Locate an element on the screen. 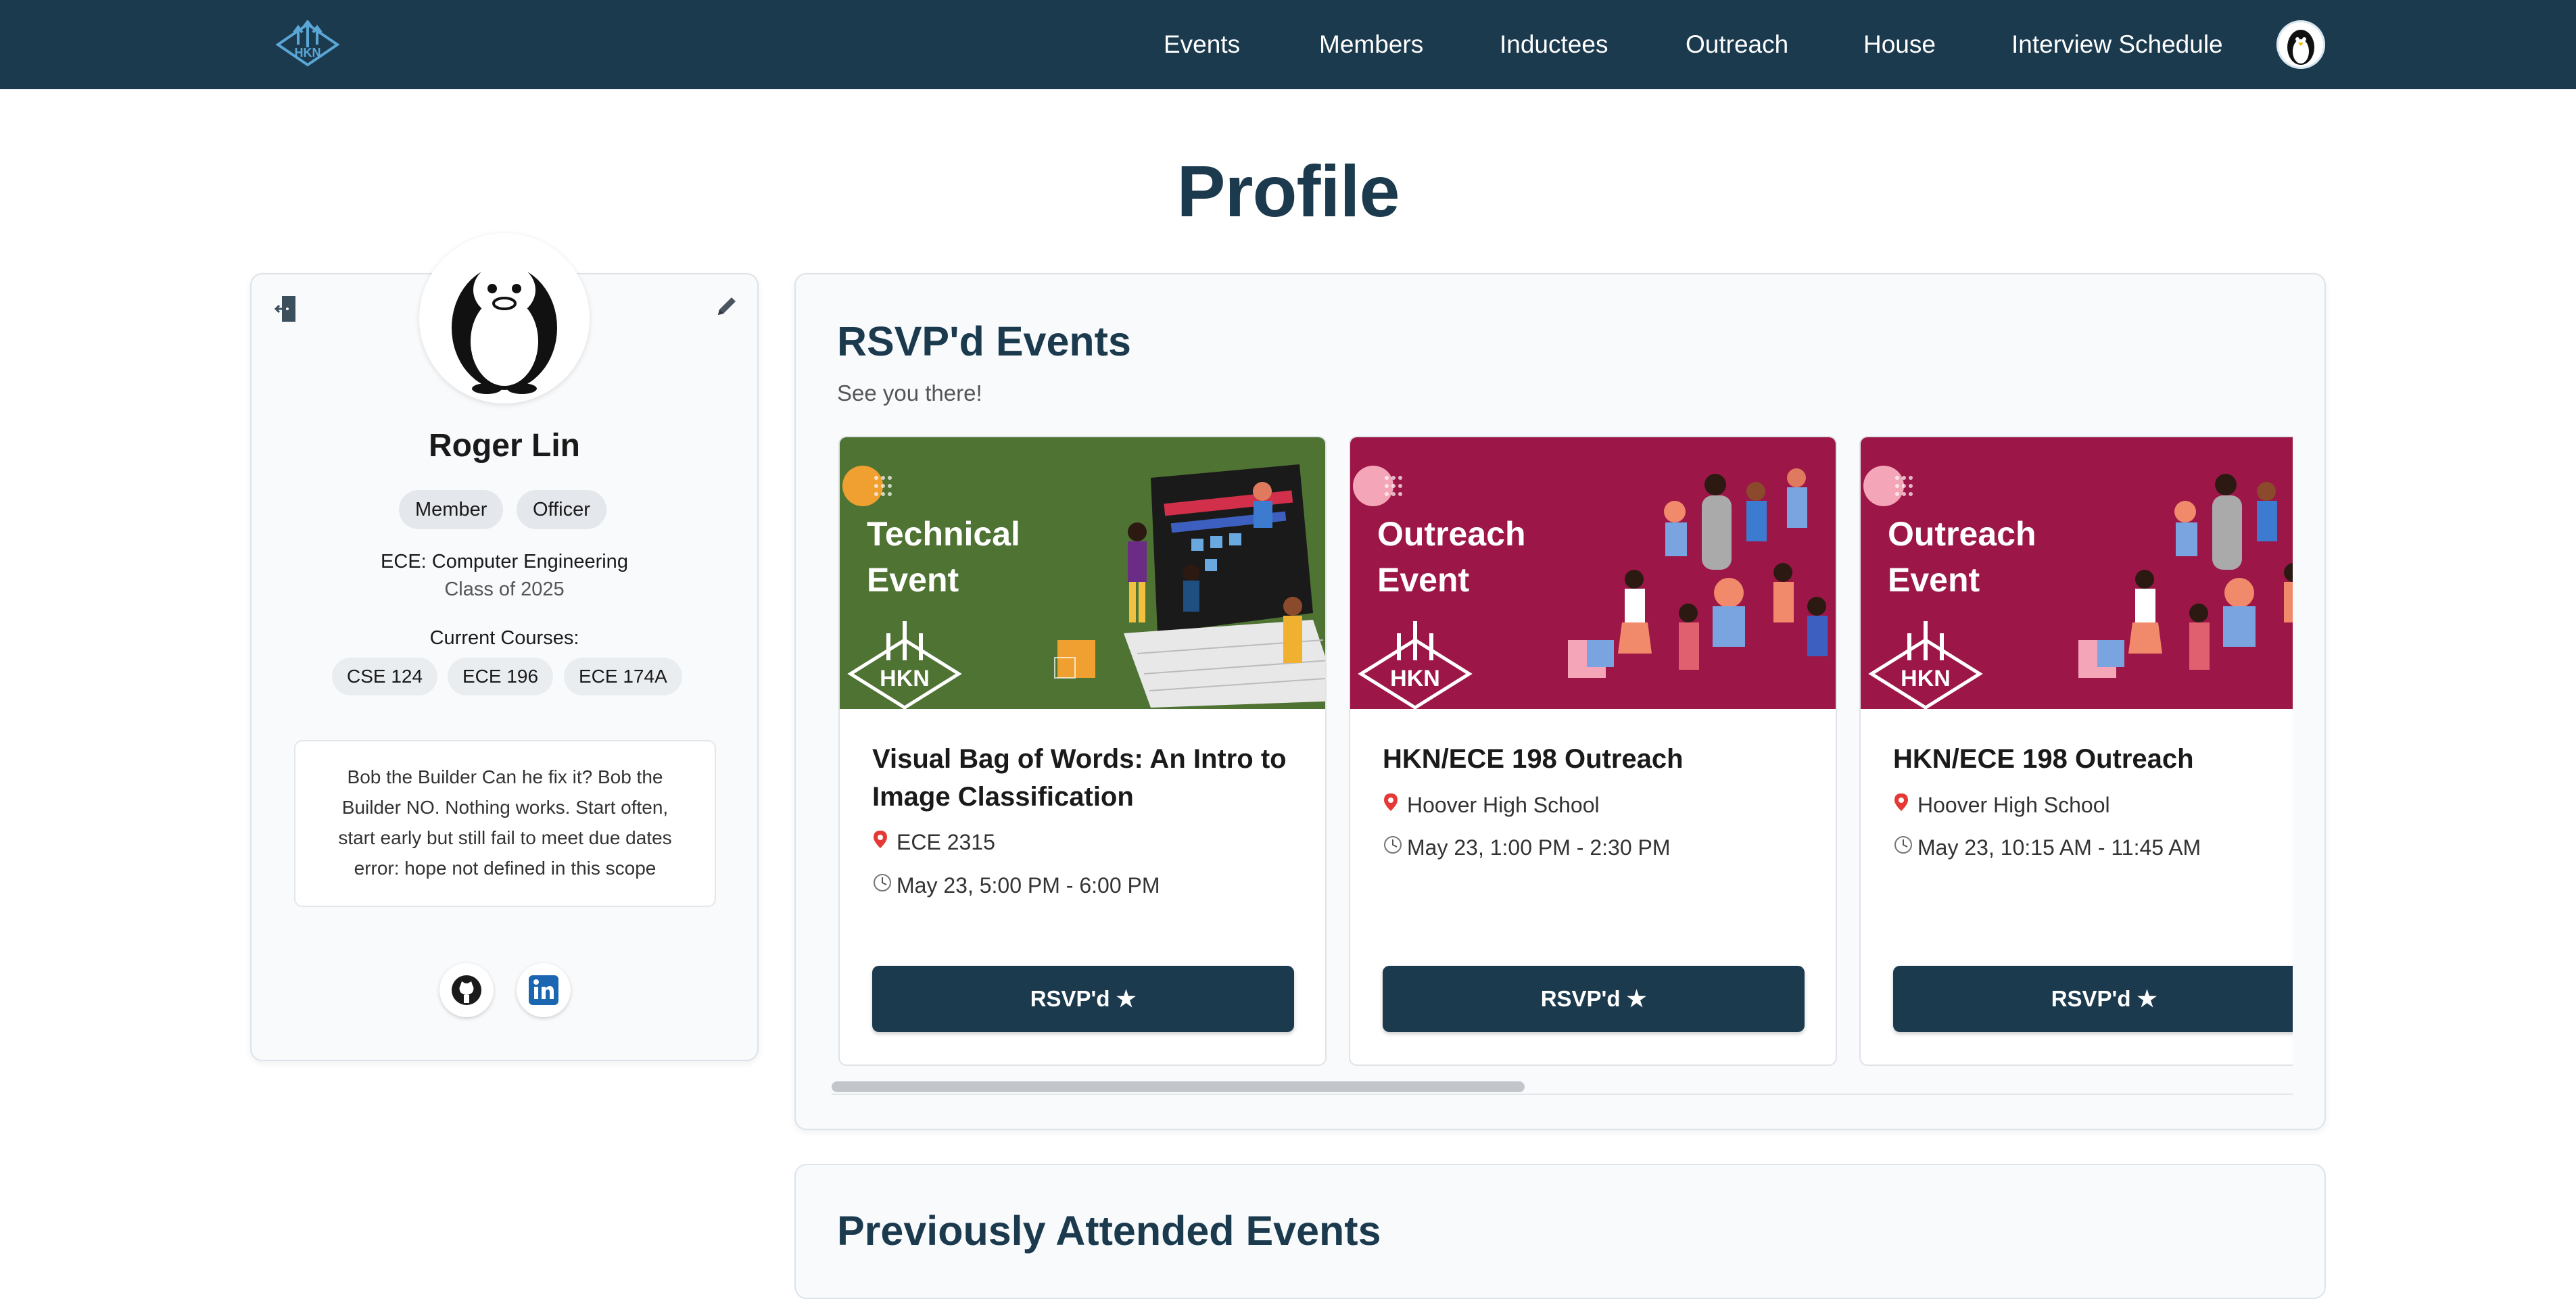 This screenshot has height=1299, width=2576. linkedin-button is located at coordinates (544, 990).